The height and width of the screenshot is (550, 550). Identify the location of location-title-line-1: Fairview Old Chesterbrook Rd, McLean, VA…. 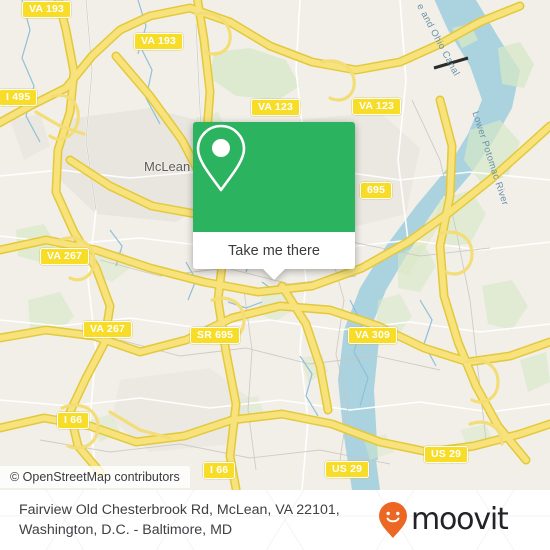
(179, 510).